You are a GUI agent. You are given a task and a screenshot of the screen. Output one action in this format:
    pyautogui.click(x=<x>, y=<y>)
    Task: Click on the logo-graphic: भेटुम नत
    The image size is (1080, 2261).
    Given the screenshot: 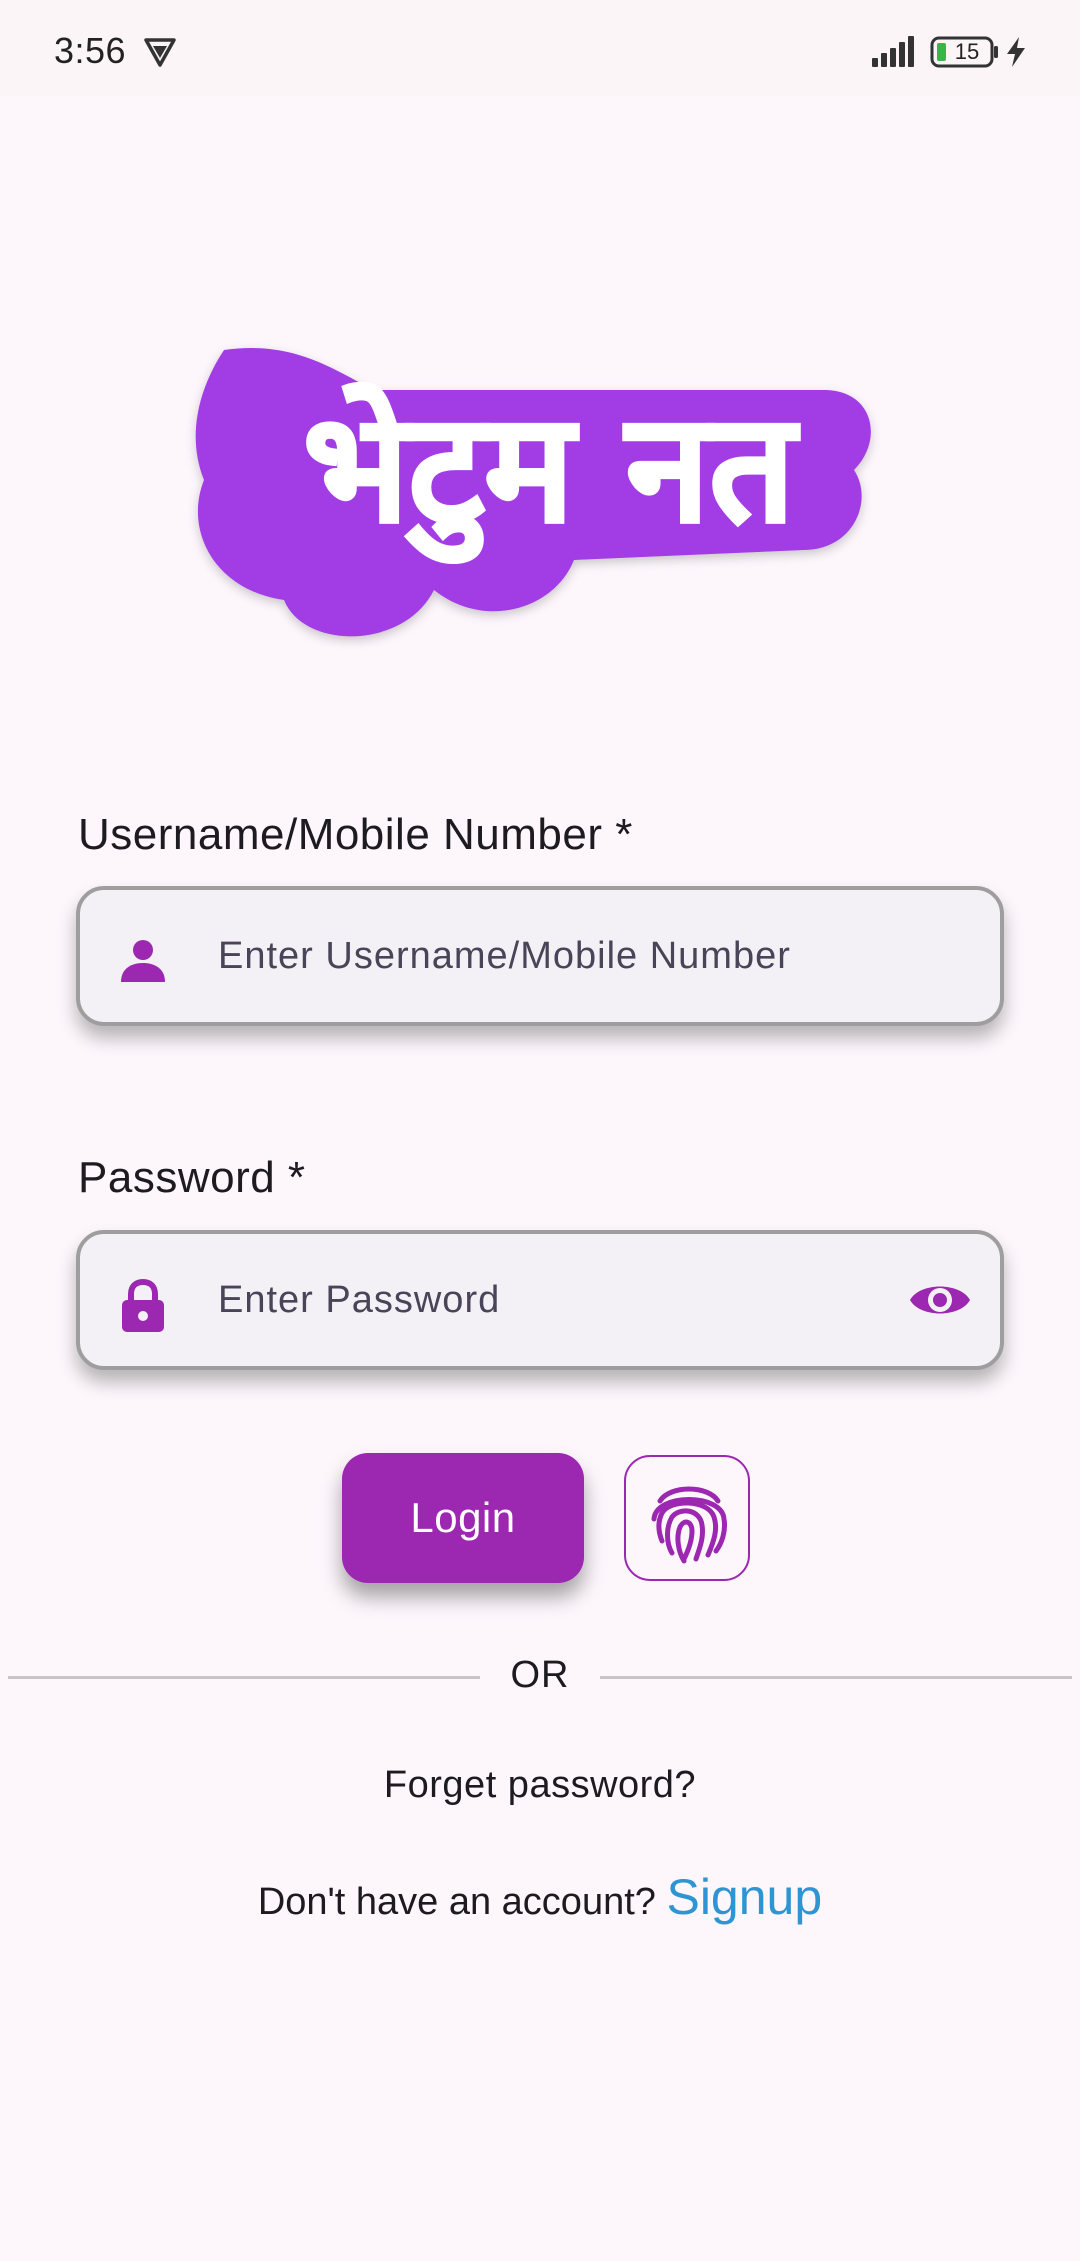 What is the action you would take?
    pyautogui.click(x=533, y=492)
    